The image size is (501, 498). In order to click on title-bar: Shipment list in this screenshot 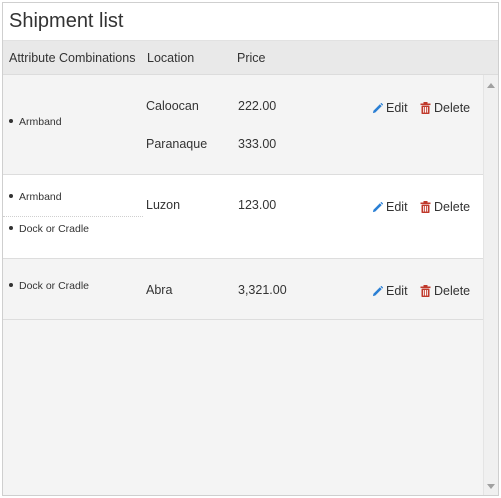, I will do `click(250, 22)`.